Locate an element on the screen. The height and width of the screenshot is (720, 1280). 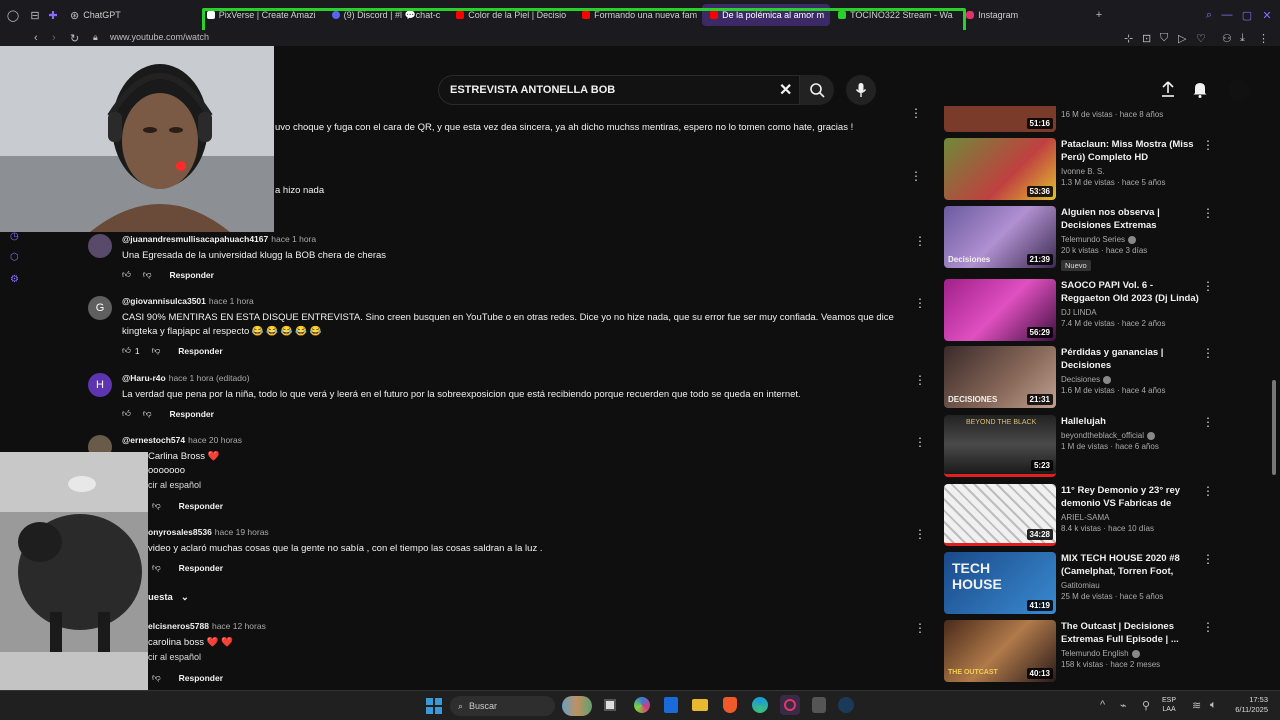
replies-toggle: uesta ⌄ is located at coordinates (168, 597).